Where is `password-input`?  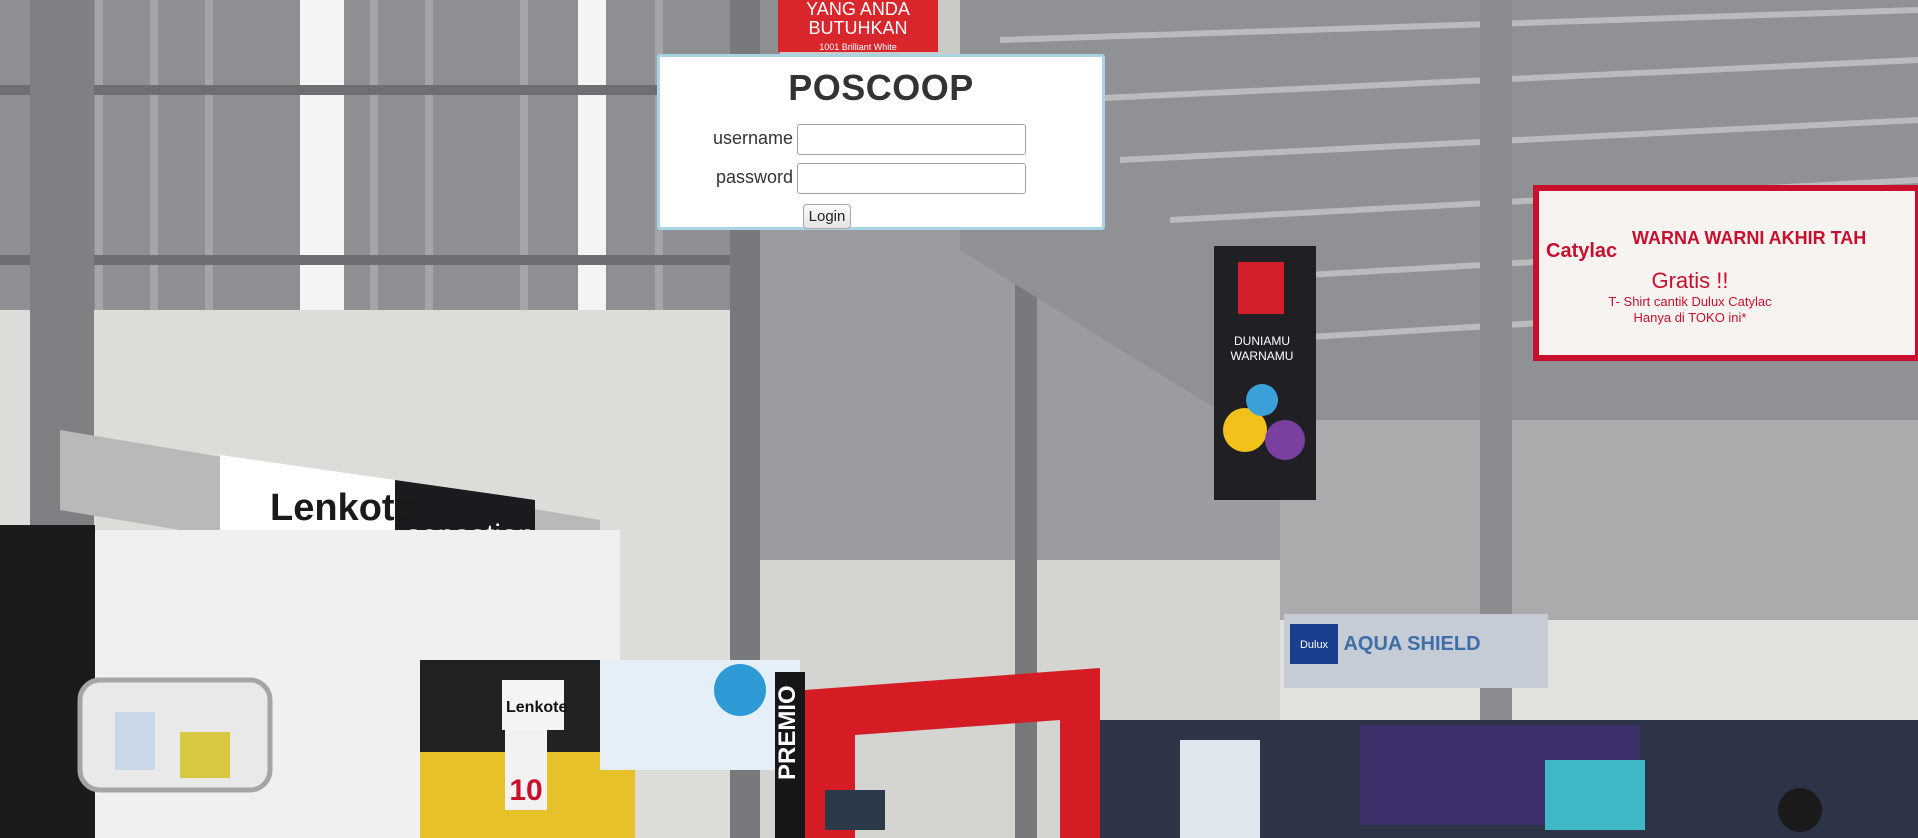
password-input is located at coordinates (911, 178).